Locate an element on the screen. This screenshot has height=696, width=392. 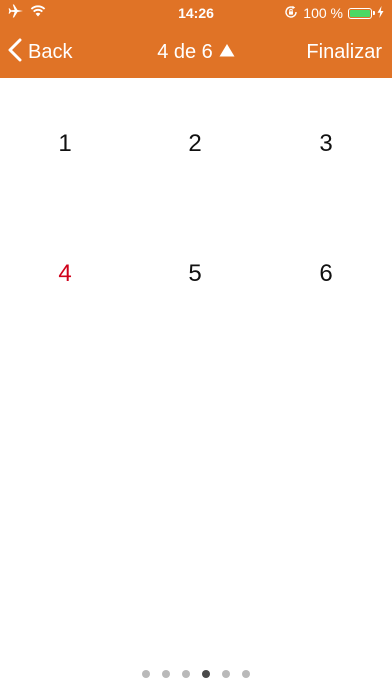
page-number-3: 3 is located at coordinates (326, 185).